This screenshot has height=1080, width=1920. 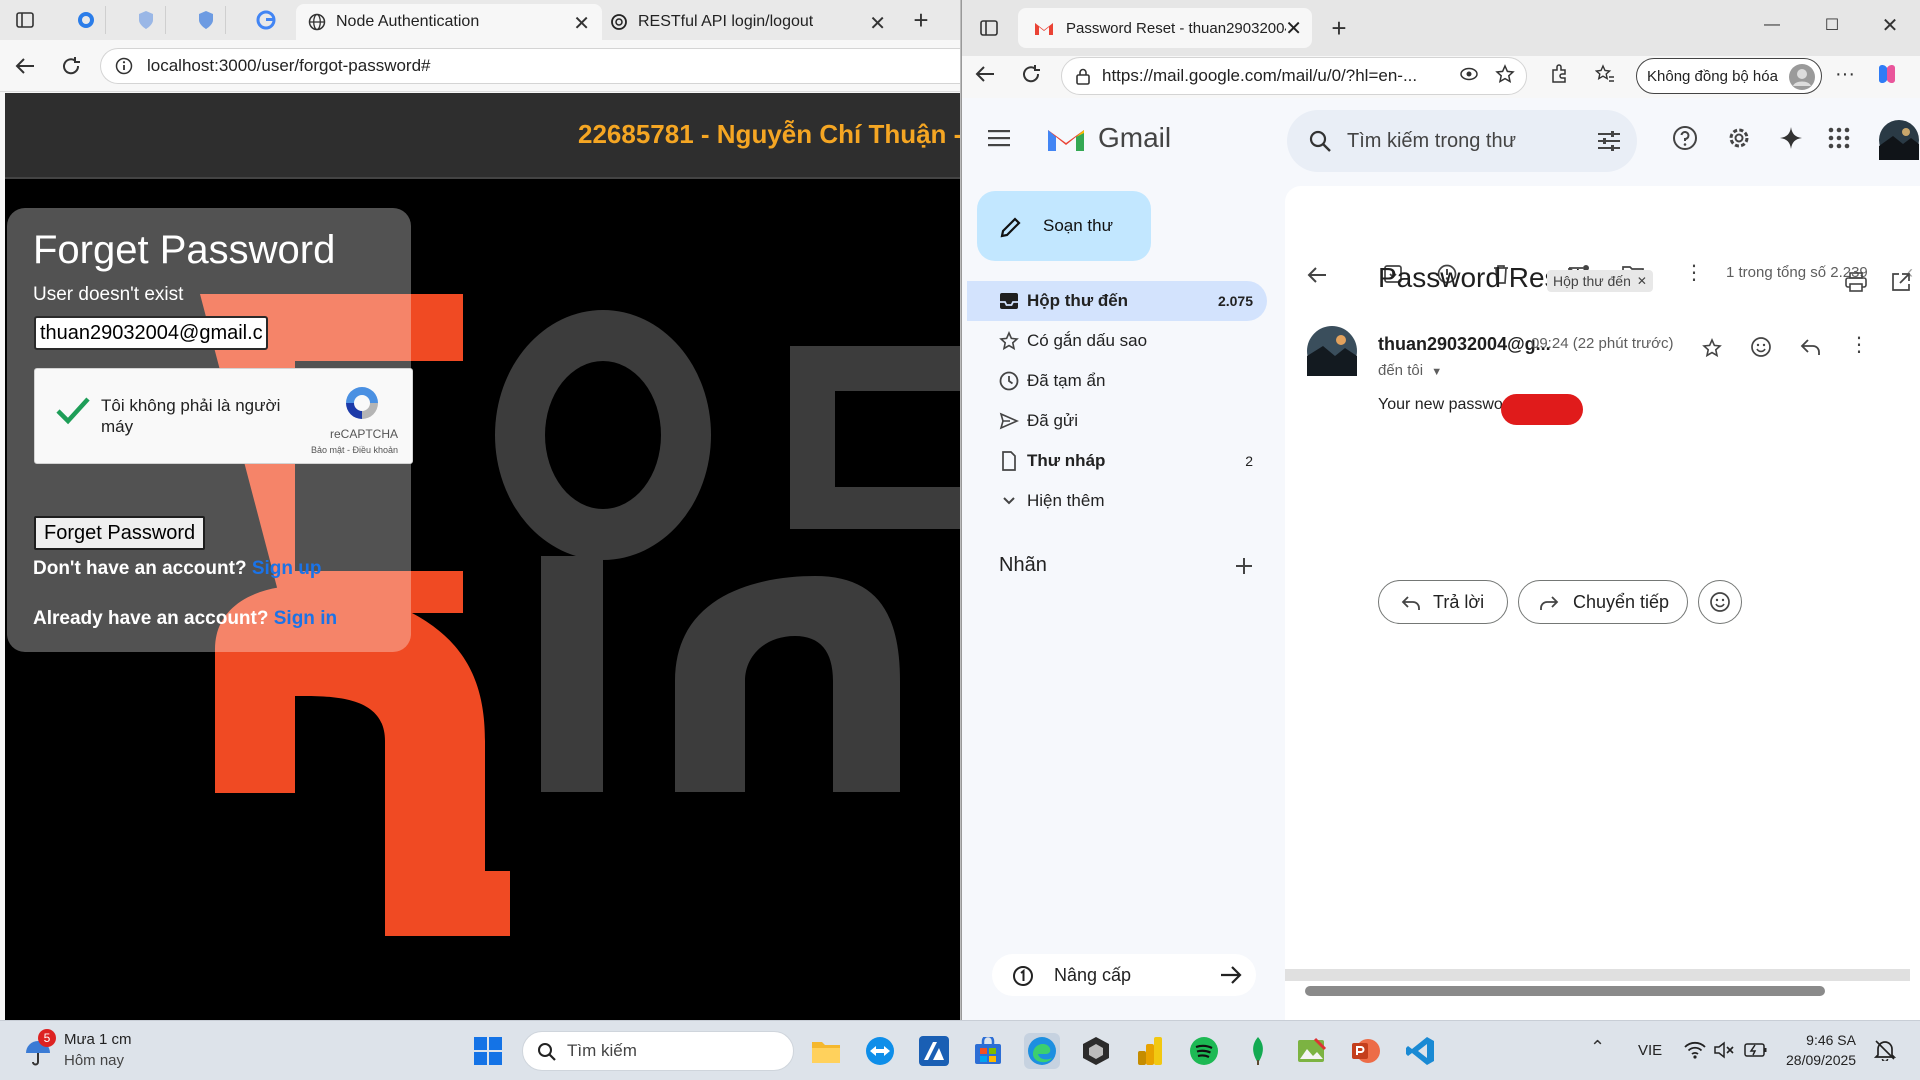 What do you see at coordinates (1845, 74) in the screenshot?
I see `more-options-icon: ···` at bounding box center [1845, 74].